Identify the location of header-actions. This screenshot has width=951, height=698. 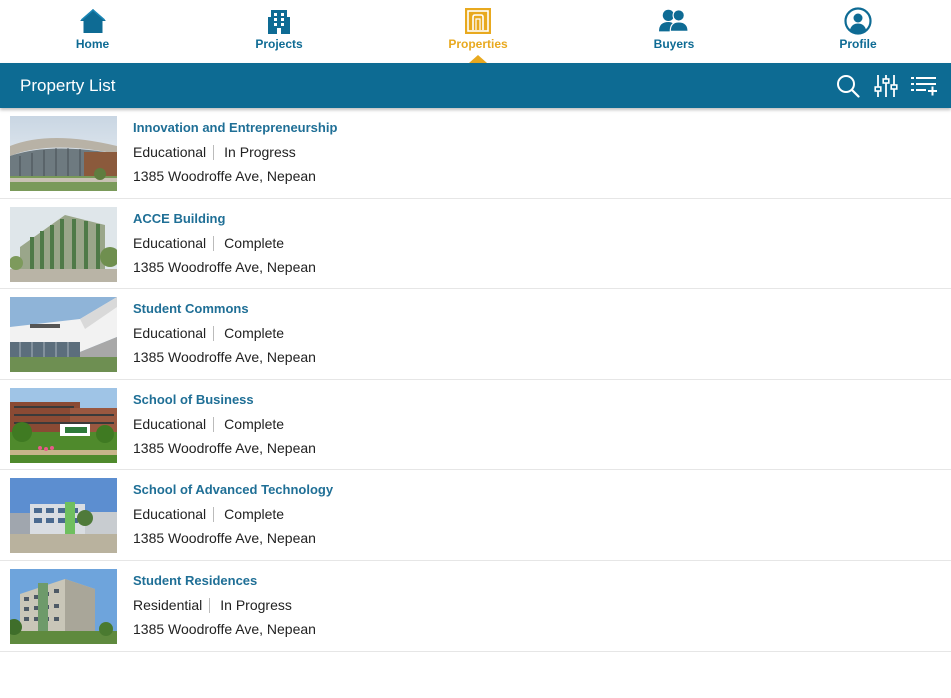
(880, 86).